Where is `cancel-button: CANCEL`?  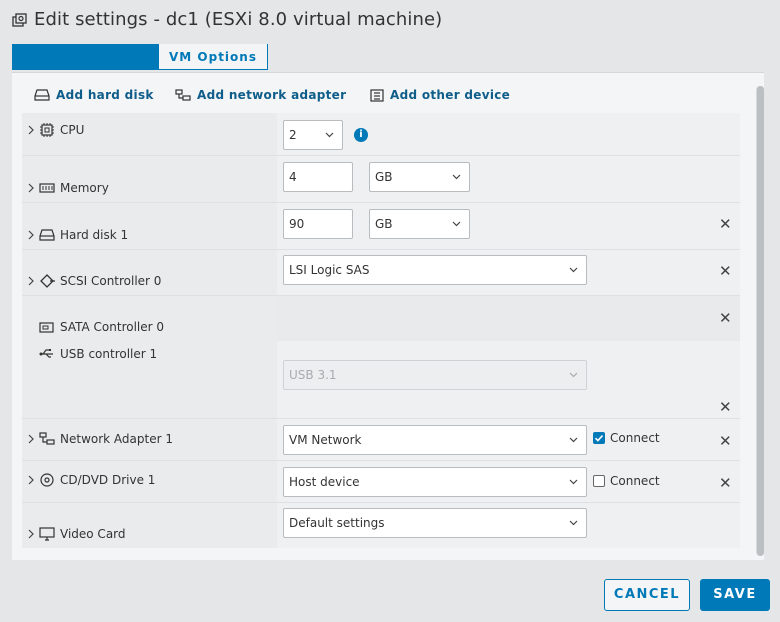
cancel-button: CANCEL is located at coordinates (647, 595).